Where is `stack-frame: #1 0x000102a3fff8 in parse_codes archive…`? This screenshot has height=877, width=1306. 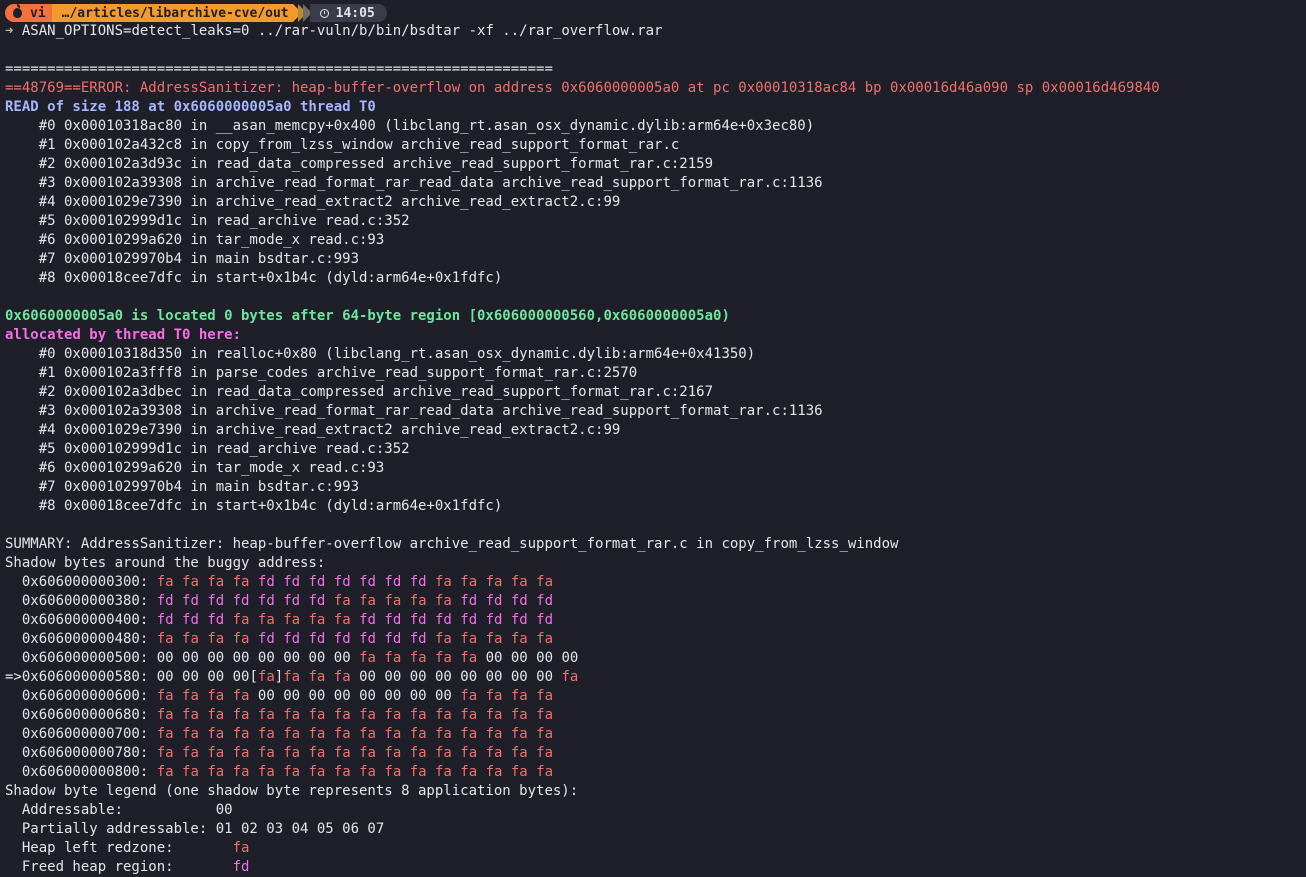 stack-frame: #1 0x000102a3fff8 in parse_codes archive… is located at coordinates (321, 373).